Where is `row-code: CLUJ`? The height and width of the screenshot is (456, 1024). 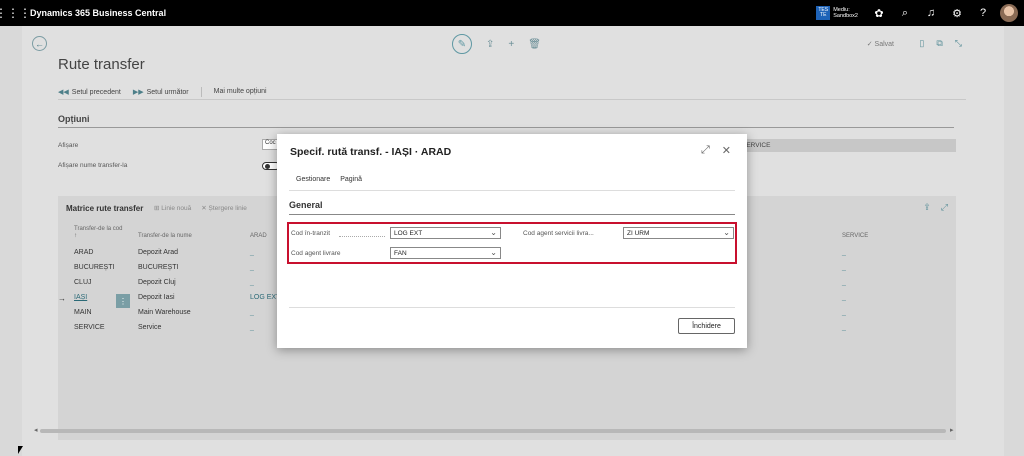
row-code: CLUJ is located at coordinates (83, 282).